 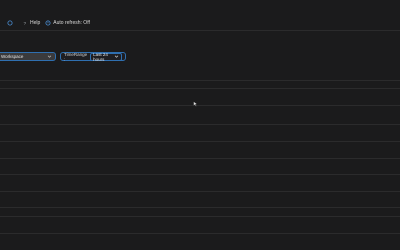 I want to click on auto-refresh-icon, so click(x=47, y=23).